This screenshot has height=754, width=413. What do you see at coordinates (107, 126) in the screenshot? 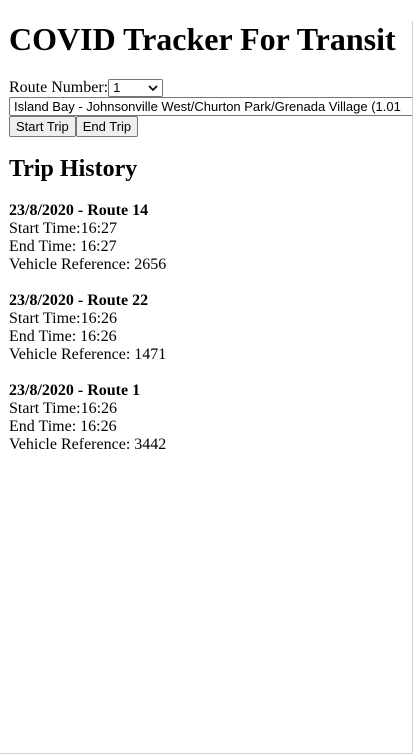
I see `end-trip-button: End Trip` at bounding box center [107, 126].